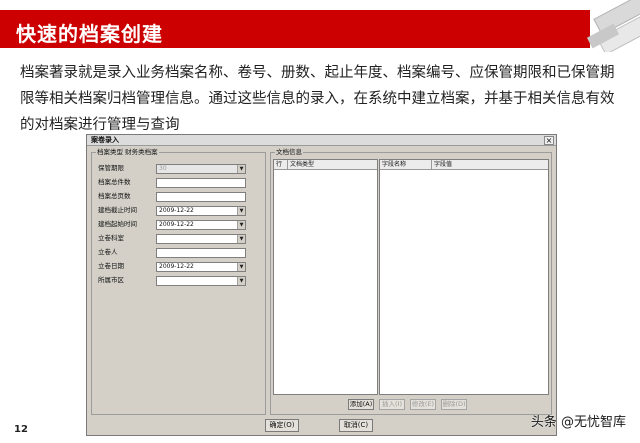 The width and height of the screenshot is (640, 443). What do you see at coordinates (201, 267) in the screenshot?
I see `file-date-select: 2009-12-22 ▼` at bounding box center [201, 267].